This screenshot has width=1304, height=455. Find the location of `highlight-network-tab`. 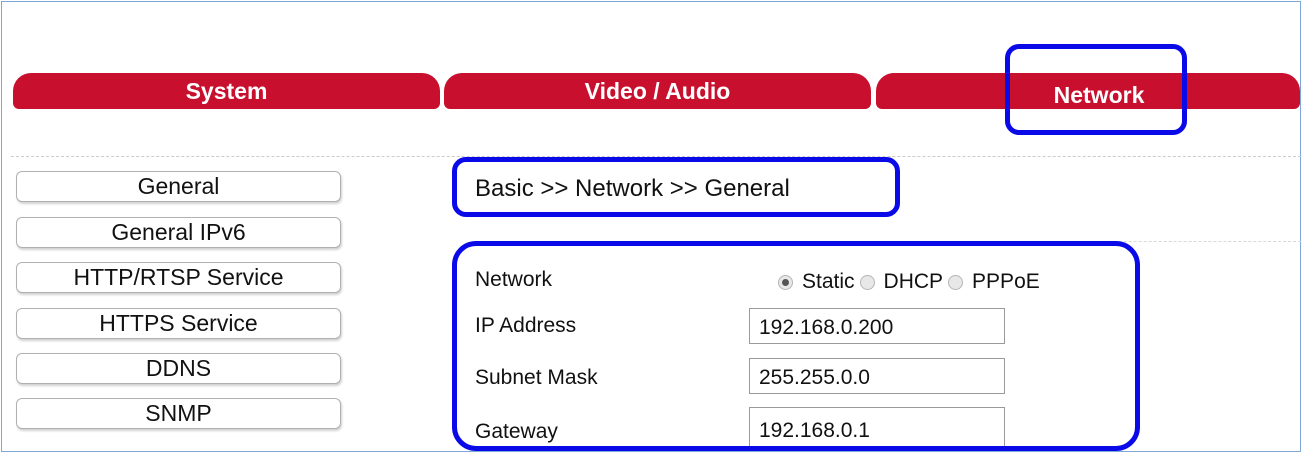

highlight-network-tab is located at coordinates (1096, 89).